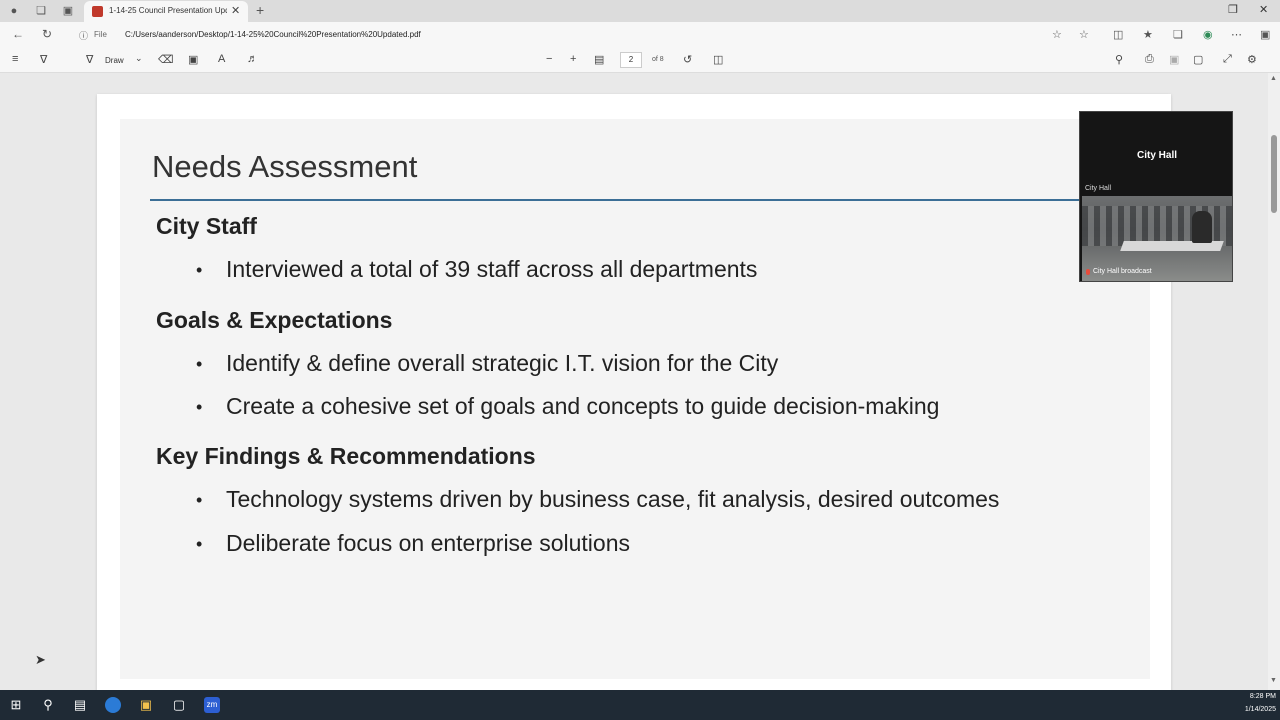  I want to click on chevron-down-icon: ⌄, so click(139, 58).